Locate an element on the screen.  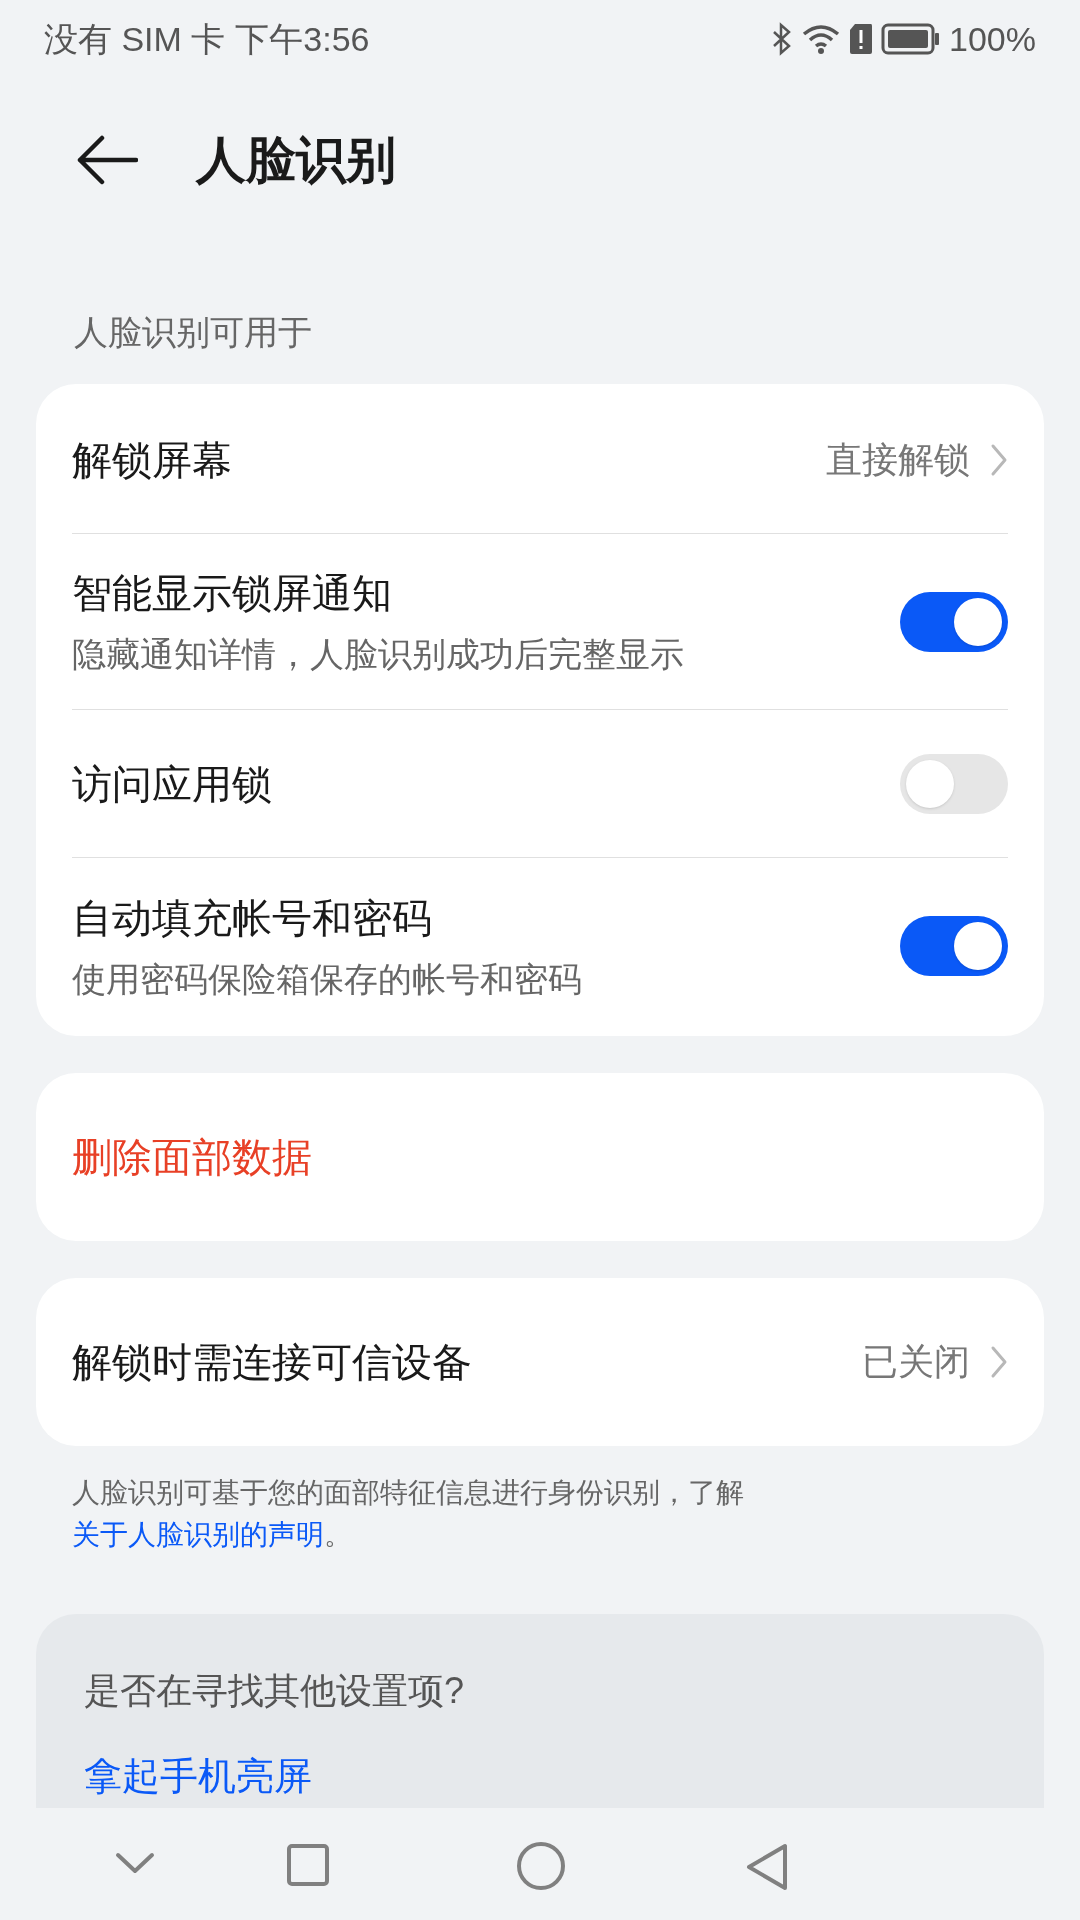
suggestion-link: 拿起手机亮屏 is located at coordinates (198, 1776).